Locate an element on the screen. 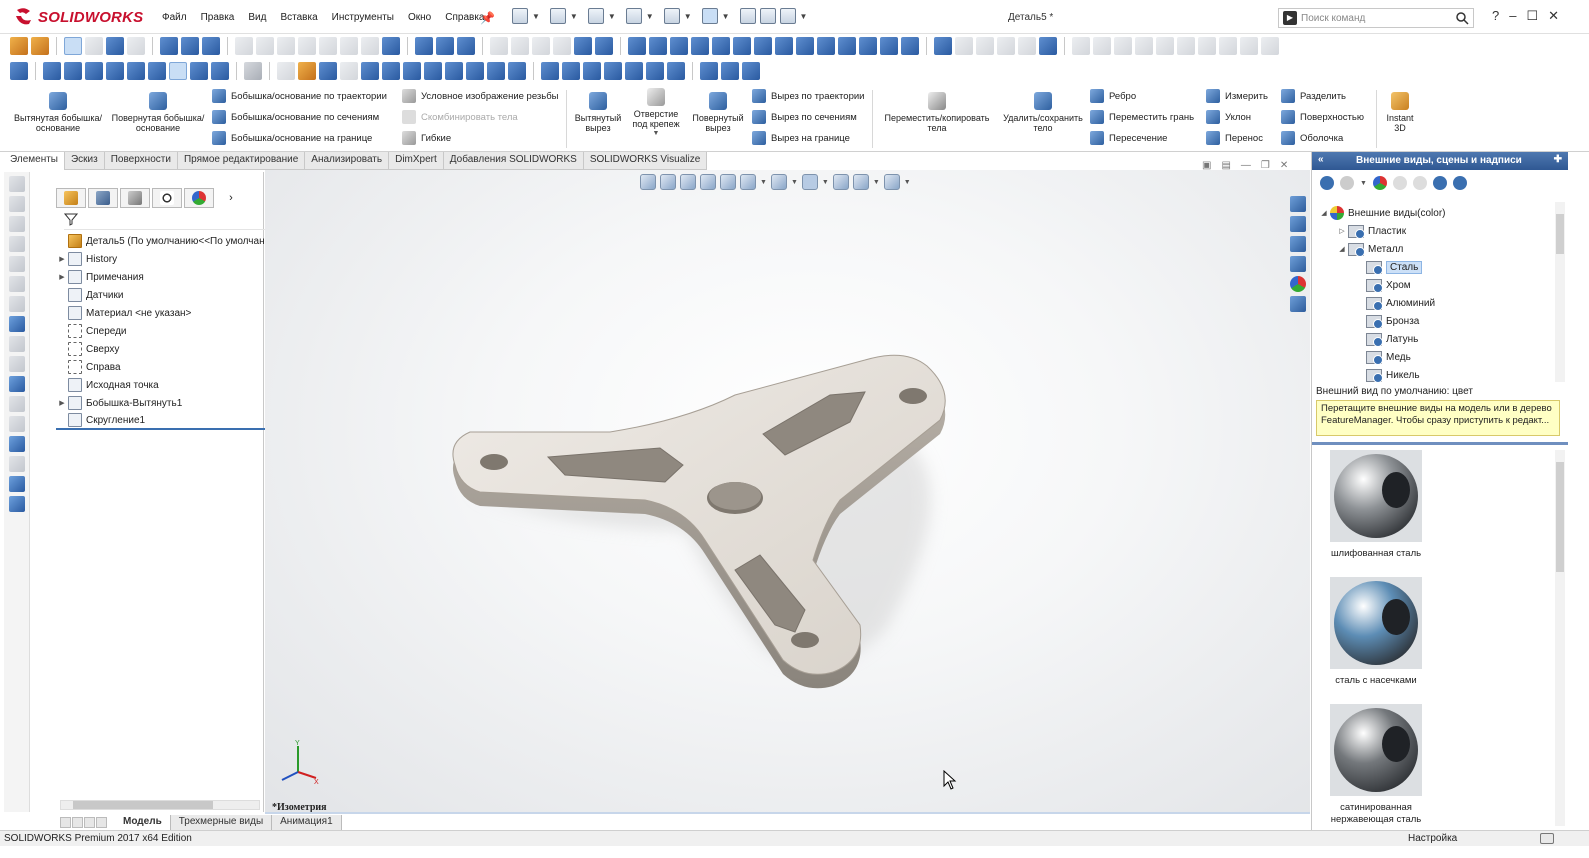 The height and width of the screenshot is (858, 1589). viewport-minimize-icon: — is located at coordinates (1246, 165).